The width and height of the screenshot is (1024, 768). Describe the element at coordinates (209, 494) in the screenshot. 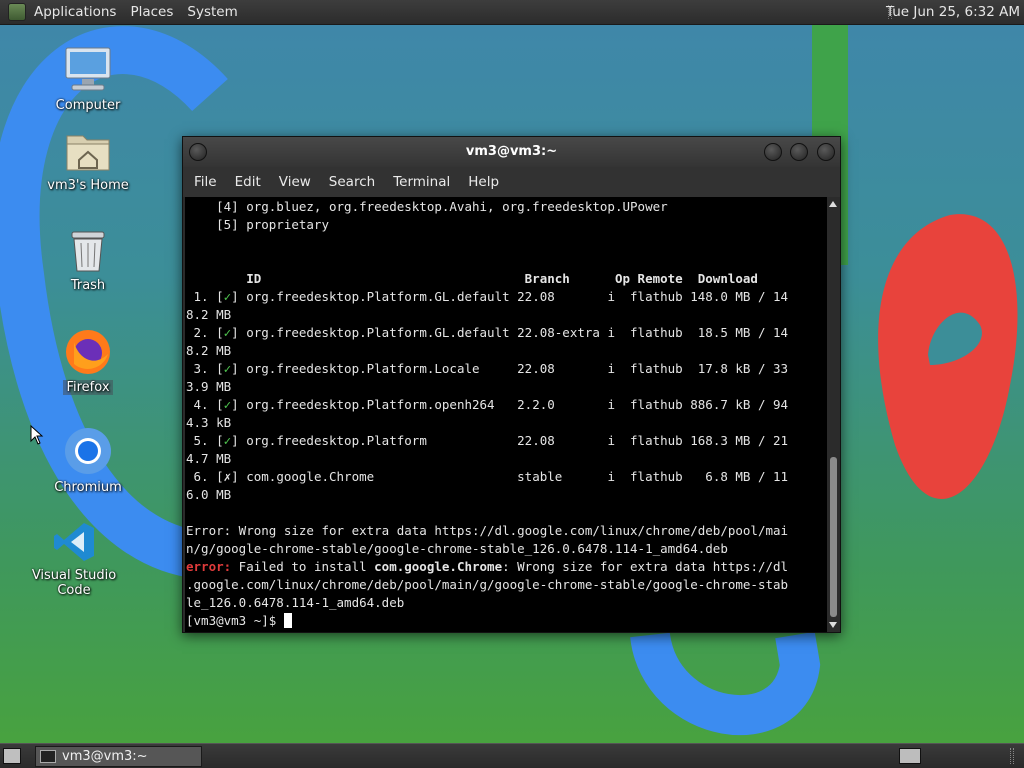

I see `row-wrap: 6.0 MB` at that location.